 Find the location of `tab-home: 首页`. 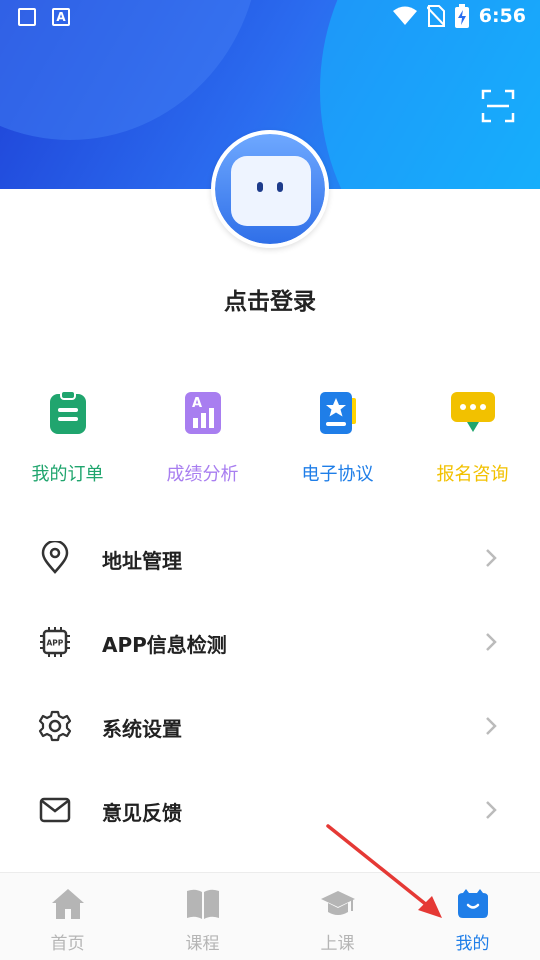

tab-home: 首页 is located at coordinates (67, 916).